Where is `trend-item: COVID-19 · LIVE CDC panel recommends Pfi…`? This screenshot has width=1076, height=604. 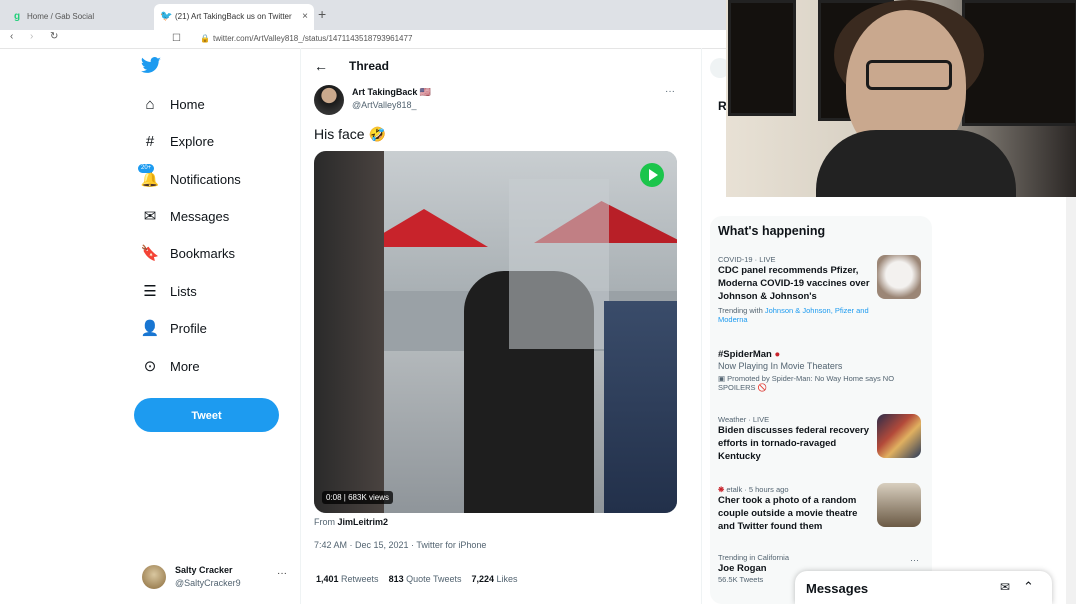
trend-item: COVID-19 · LIVE CDC panel recommends Pfi… is located at coordinates (795, 289).